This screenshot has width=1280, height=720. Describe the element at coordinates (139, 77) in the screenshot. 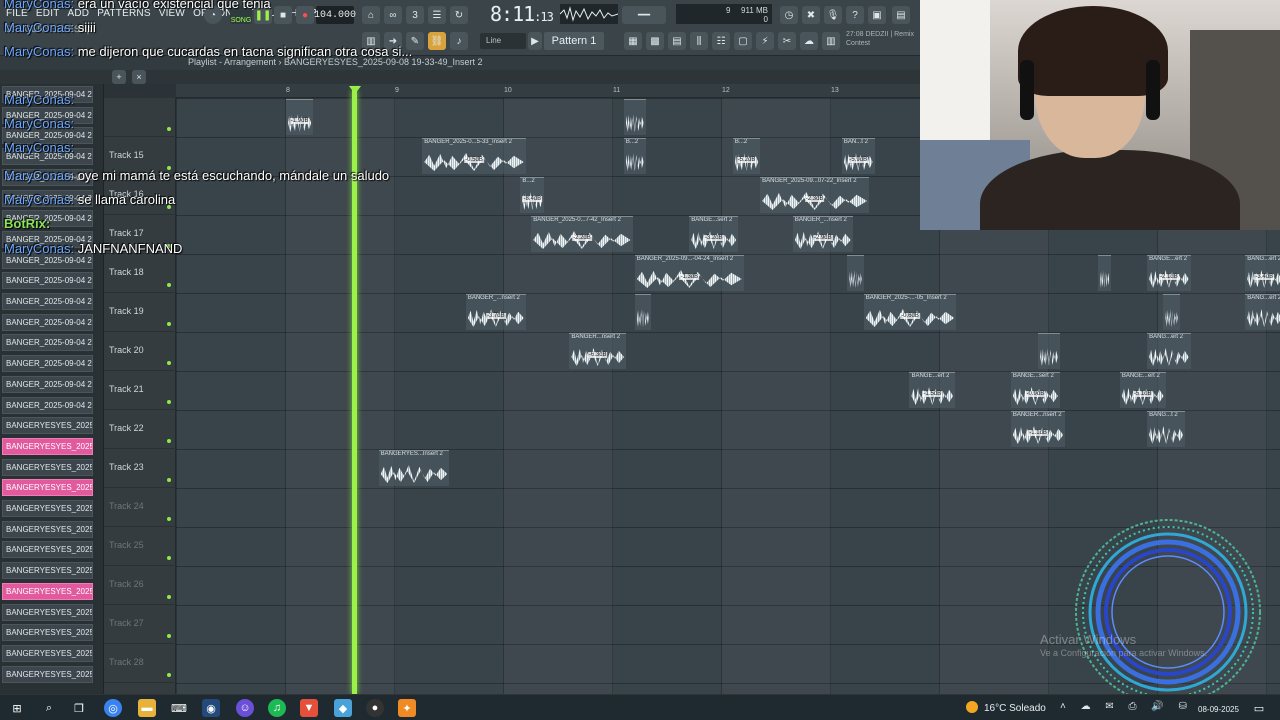

I see `close-icon: ×` at that location.